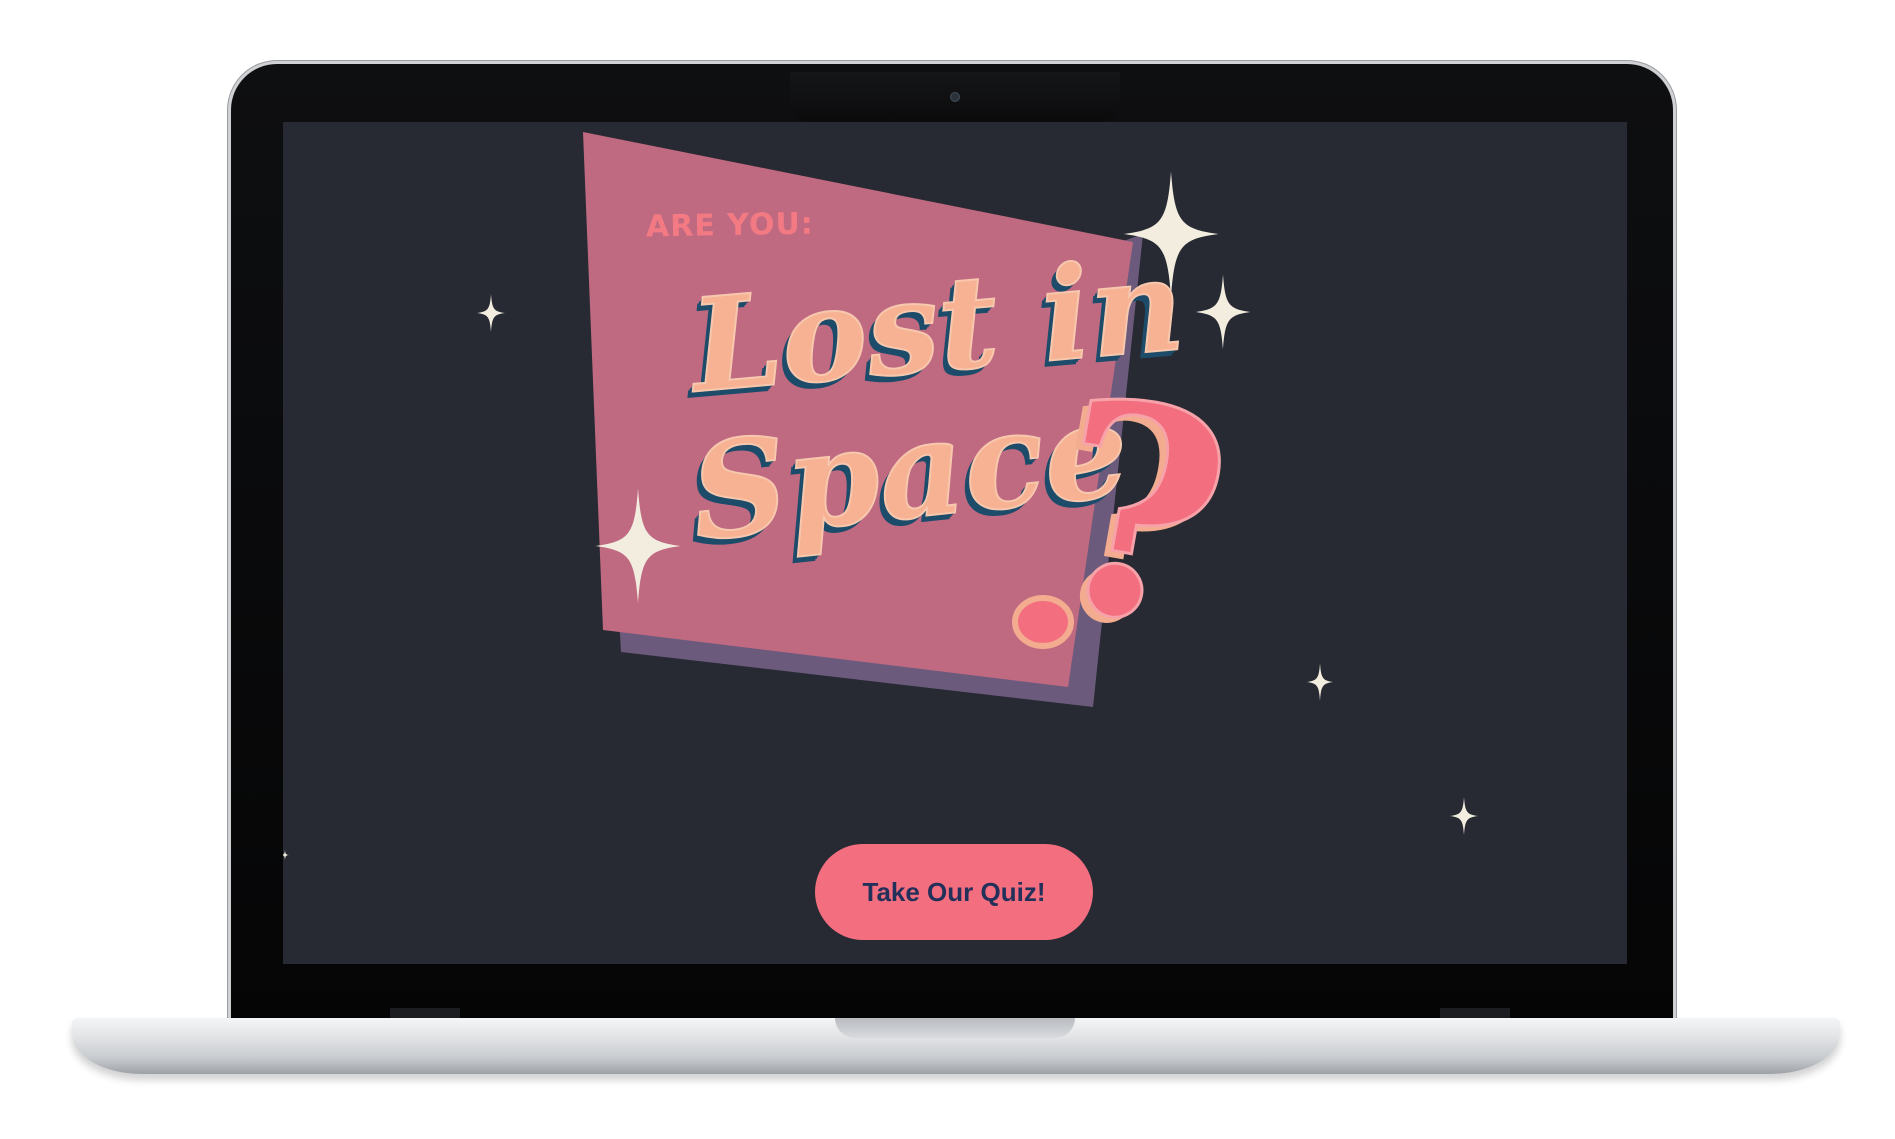  I want to click on hero-kicker: ARE YOU:, so click(730, 225).